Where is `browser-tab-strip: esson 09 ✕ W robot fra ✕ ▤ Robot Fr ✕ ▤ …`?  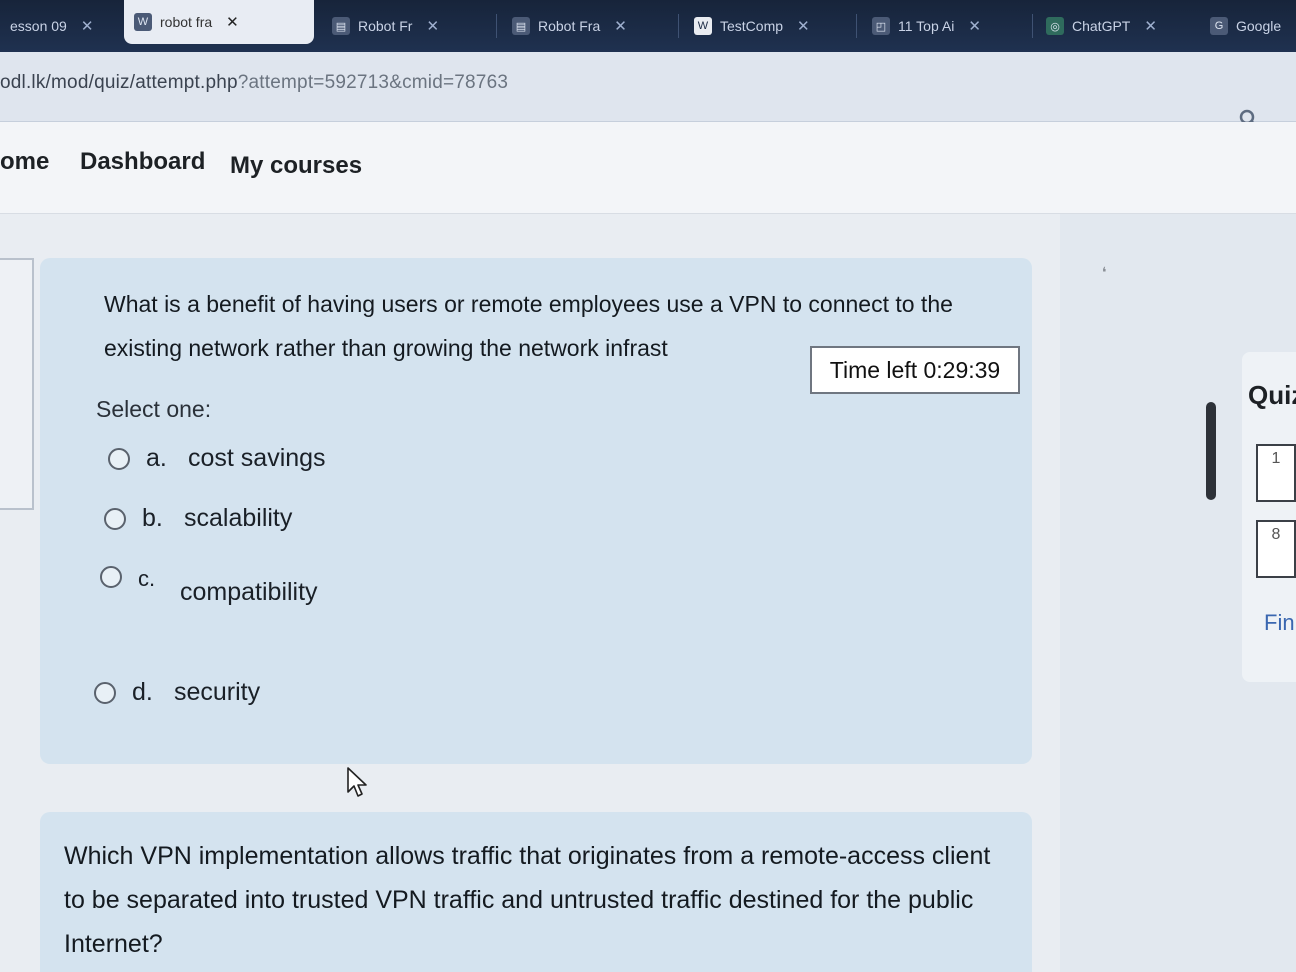
browser-tab-strip: esson 09 ✕ W robot fra ✕ ▤ Robot Fr ✕ ▤ … is located at coordinates (648, 26).